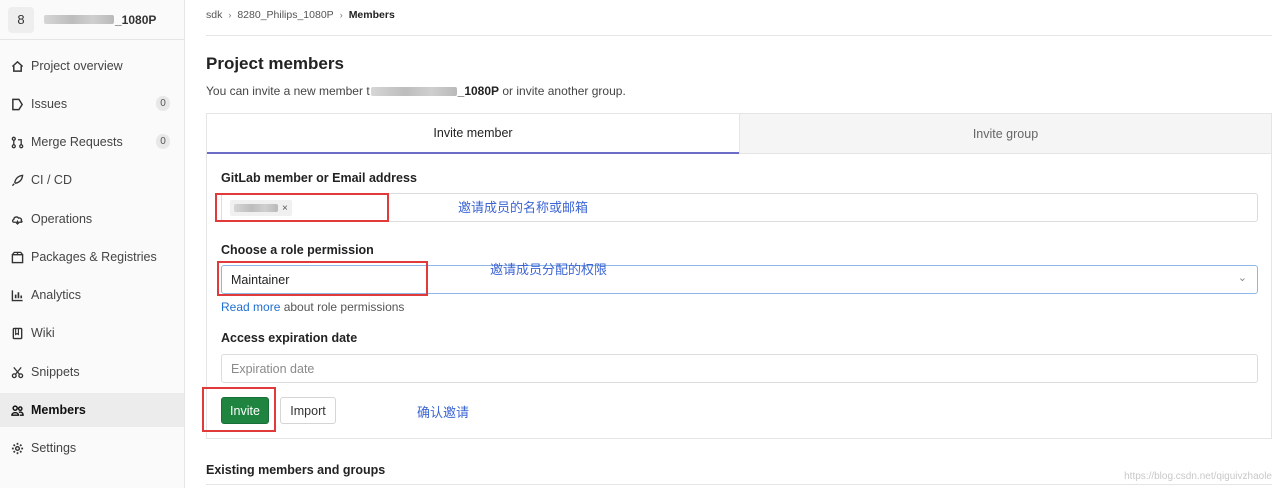 The width and height of the screenshot is (1280, 488). I want to click on merge-requests-count-badge: 0, so click(163, 141).